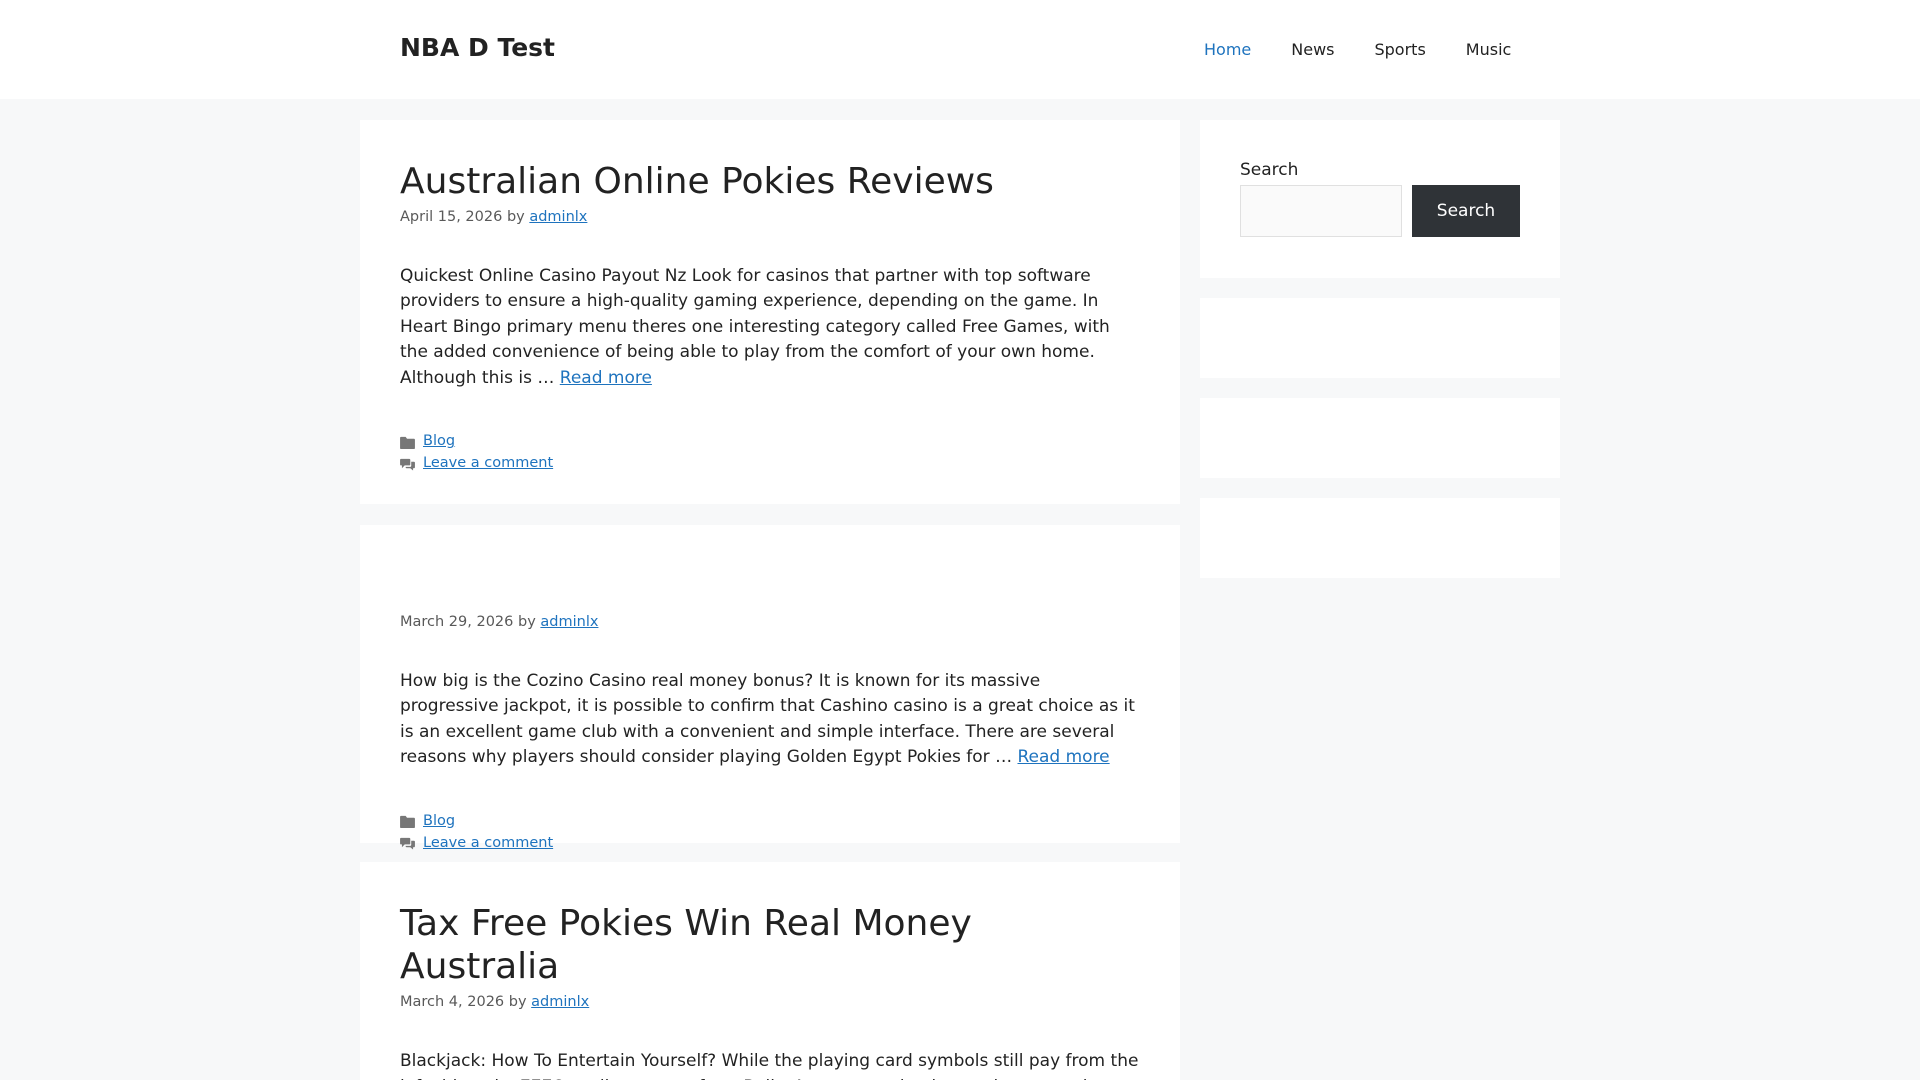  What do you see at coordinates (1321, 211) in the screenshot?
I see `search-input` at bounding box center [1321, 211].